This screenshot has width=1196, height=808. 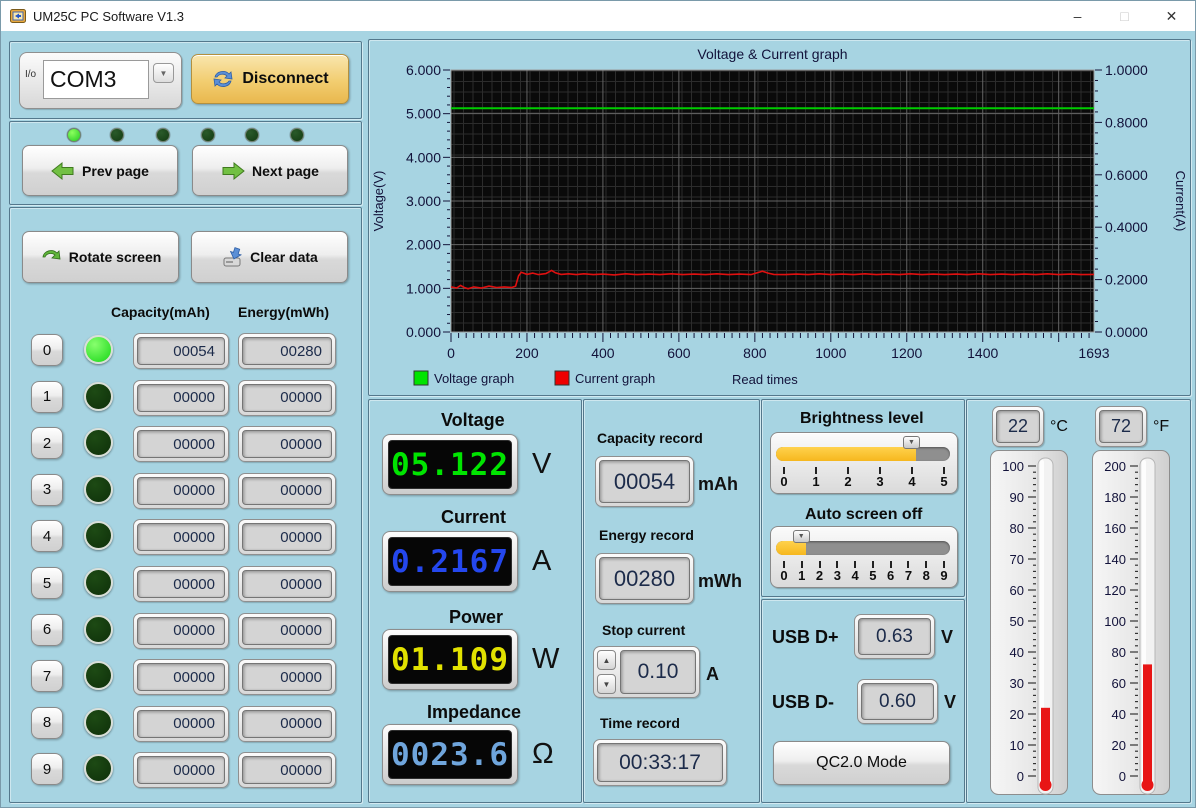 I want to click on memory-slot-button: 4, so click(x=47, y=536).